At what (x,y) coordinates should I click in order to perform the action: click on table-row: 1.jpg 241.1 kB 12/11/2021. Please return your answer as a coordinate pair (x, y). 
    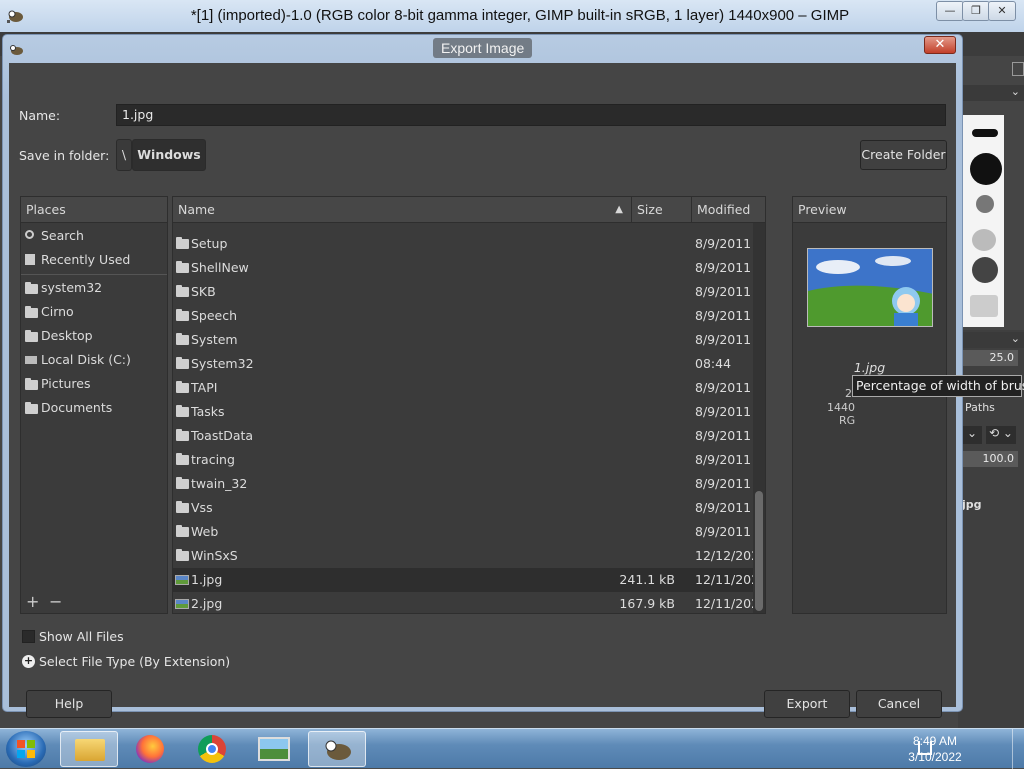
    Looking at the image, I should click on (469, 580).